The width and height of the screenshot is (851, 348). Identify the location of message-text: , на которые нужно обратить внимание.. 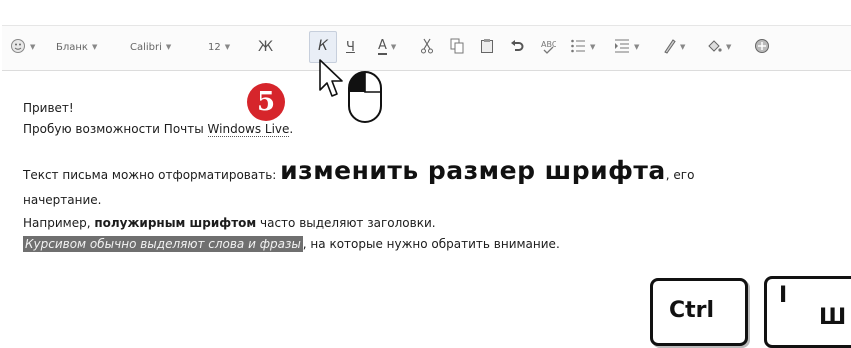
(431, 244).